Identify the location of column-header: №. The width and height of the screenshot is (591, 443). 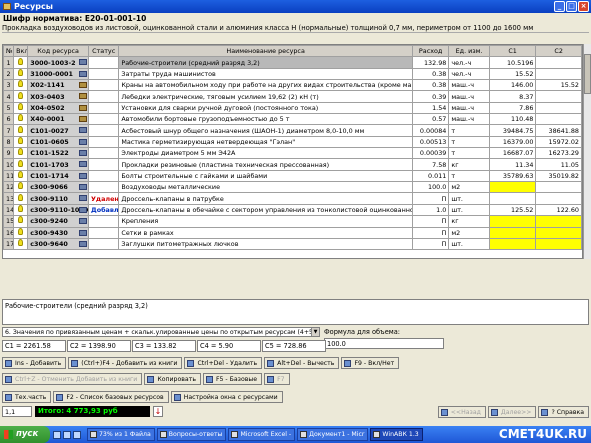
(9, 51).